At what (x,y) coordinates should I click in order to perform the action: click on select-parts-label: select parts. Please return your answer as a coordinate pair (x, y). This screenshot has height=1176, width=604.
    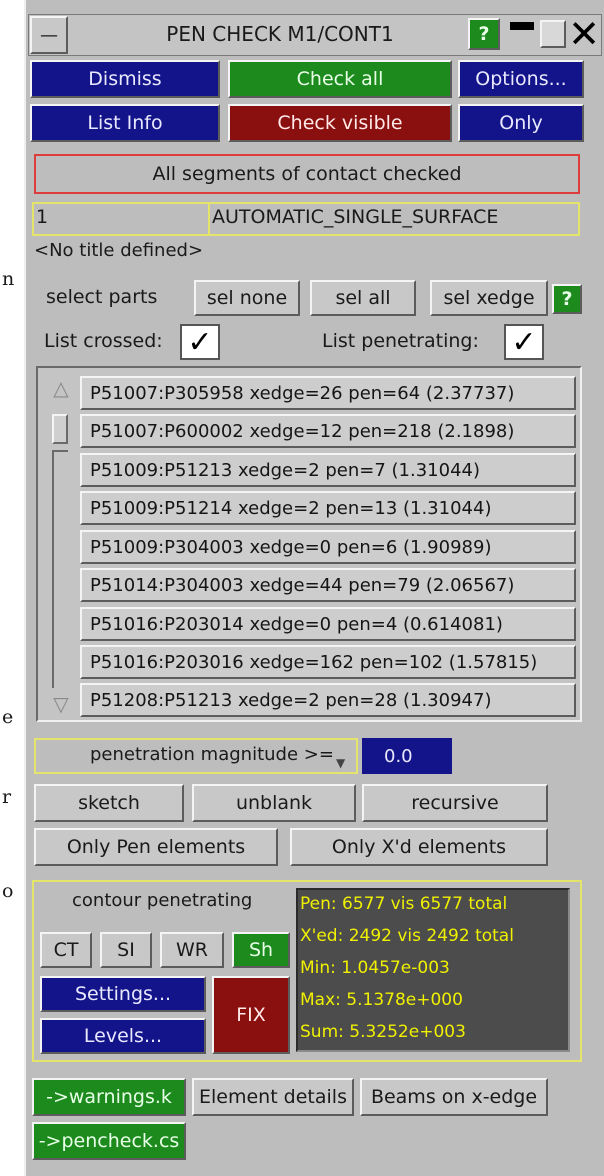
    Looking at the image, I should click on (102, 297).